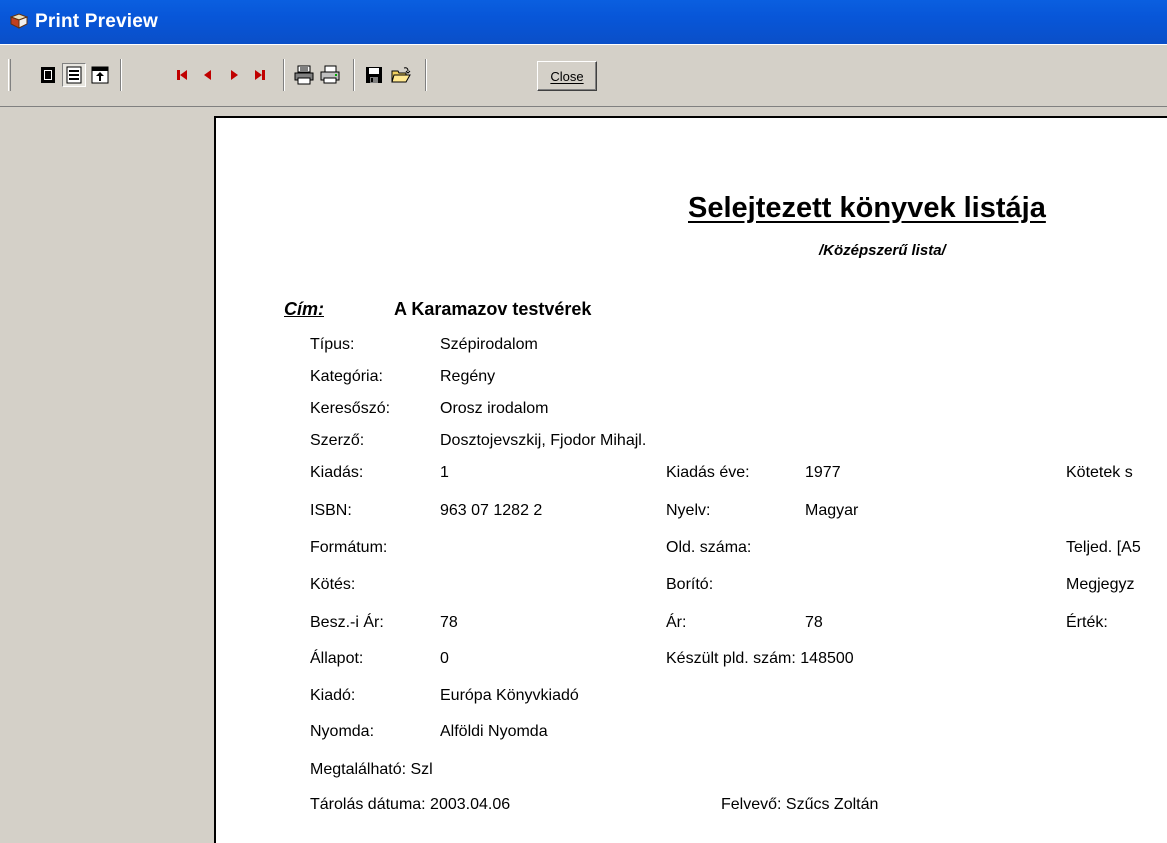 The height and width of the screenshot is (843, 1167). I want to click on field-label-megjegyz: Megjegyz, so click(1100, 584).